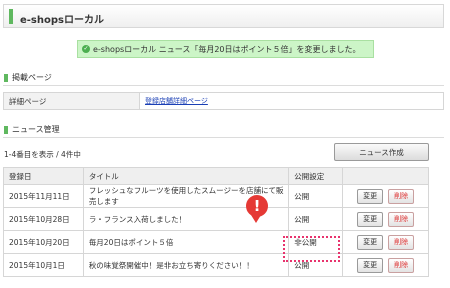 The image size is (450, 288). What do you see at coordinates (186, 265) in the screenshot?
I see `row-title: 秋の味覚祭開催中！是非お立ち寄りください！！` at bounding box center [186, 265].